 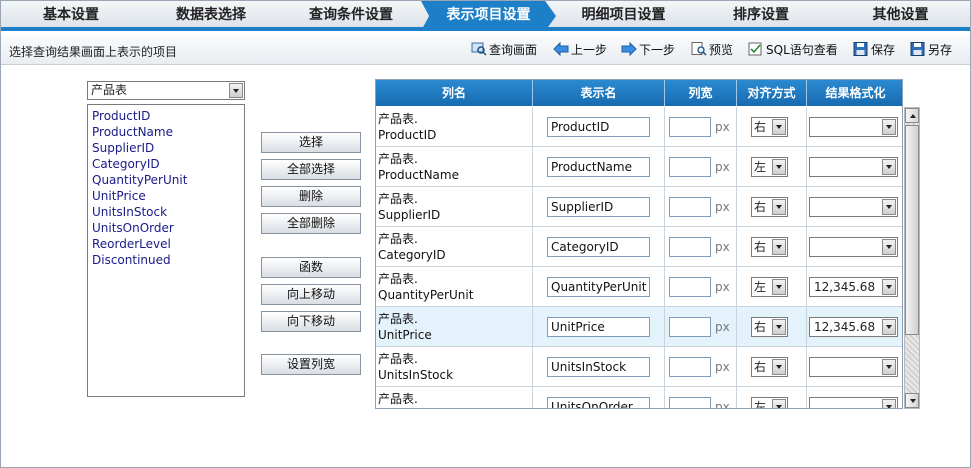 What do you see at coordinates (598, 287) in the screenshot?
I see `display-name-input: QuantityPerUnit` at bounding box center [598, 287].